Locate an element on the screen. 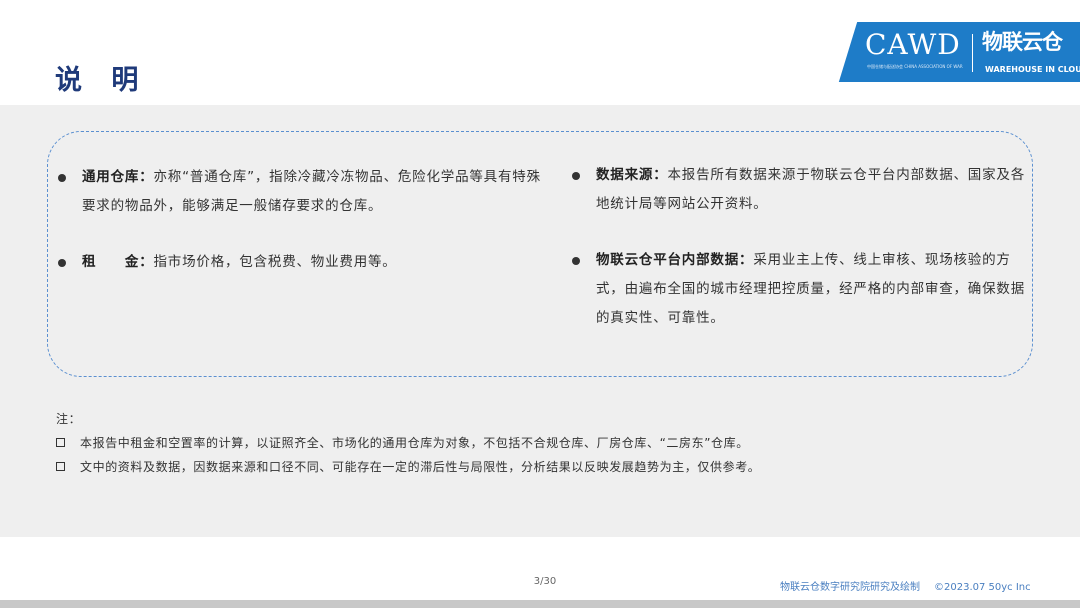 This screenshot has height=608, width=1080. definition-item: 租 金：指市场价格，包含税费、物业费用等。 is located at coordinates (303, 262).